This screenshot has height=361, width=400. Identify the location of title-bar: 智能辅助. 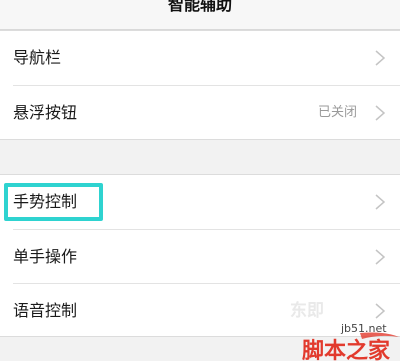
(200, 15).